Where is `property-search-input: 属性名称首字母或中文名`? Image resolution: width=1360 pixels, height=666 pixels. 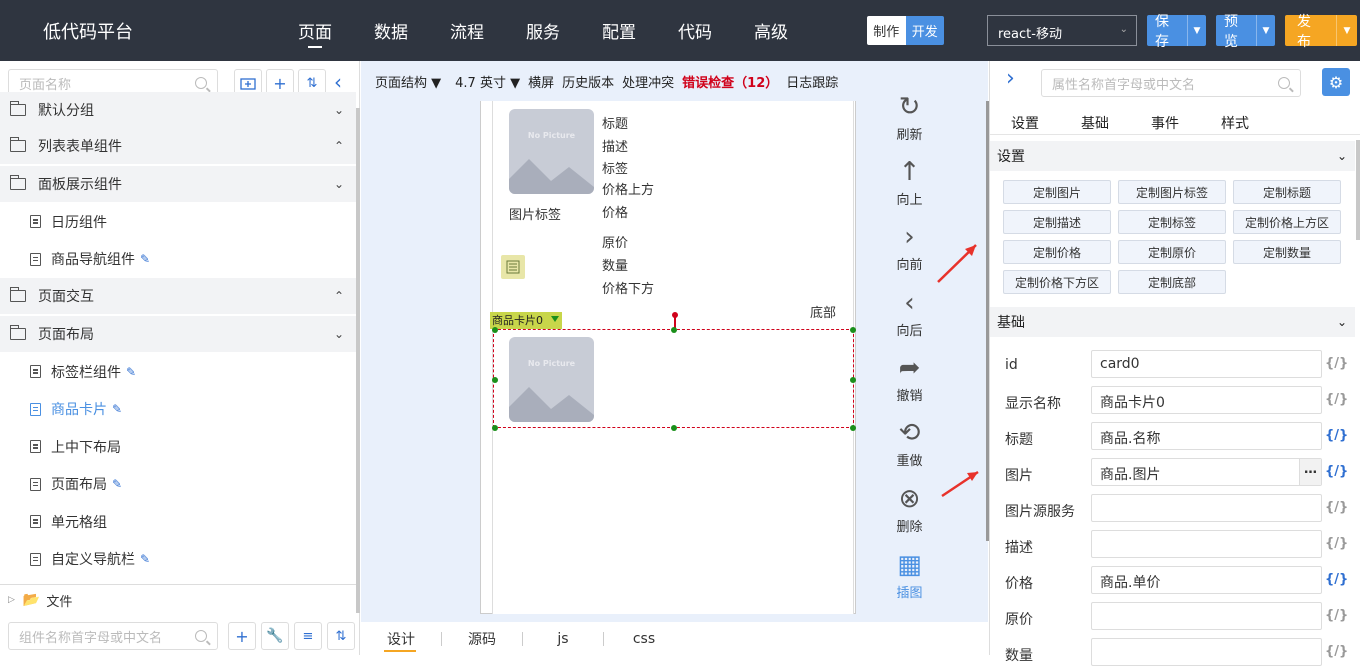 property-search-input: 属性名称首字母或中文名 is located at coordinates (1171, 83).